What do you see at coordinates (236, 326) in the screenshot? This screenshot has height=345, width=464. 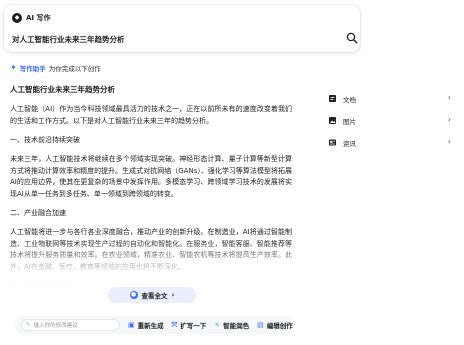 I see `polish-label: 智能润色` at bounding box center [236, 326].